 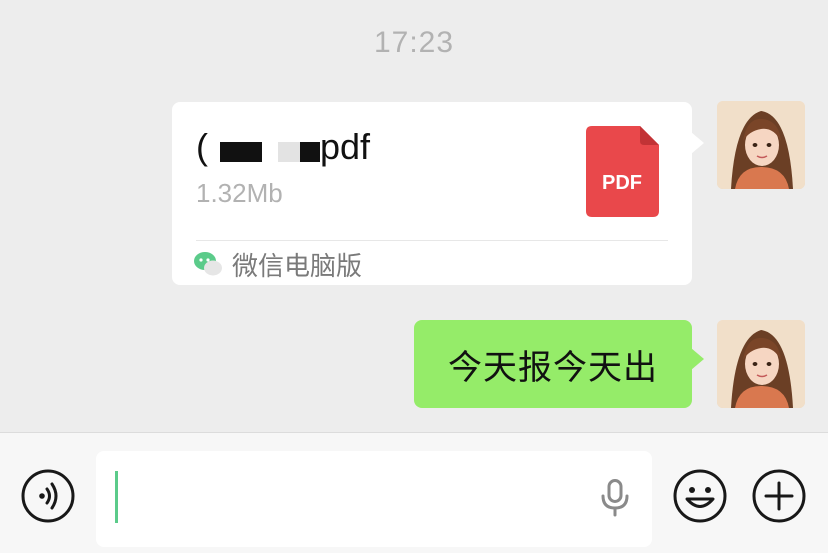 I want to click on file-name-start: (, so click(x=202, y=146).